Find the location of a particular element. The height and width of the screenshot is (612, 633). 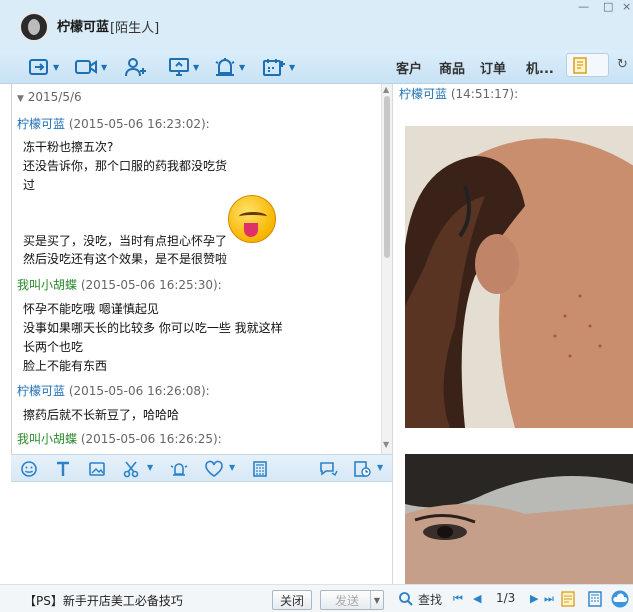

scrollbar-thumb is located at coordinates (387, 177).